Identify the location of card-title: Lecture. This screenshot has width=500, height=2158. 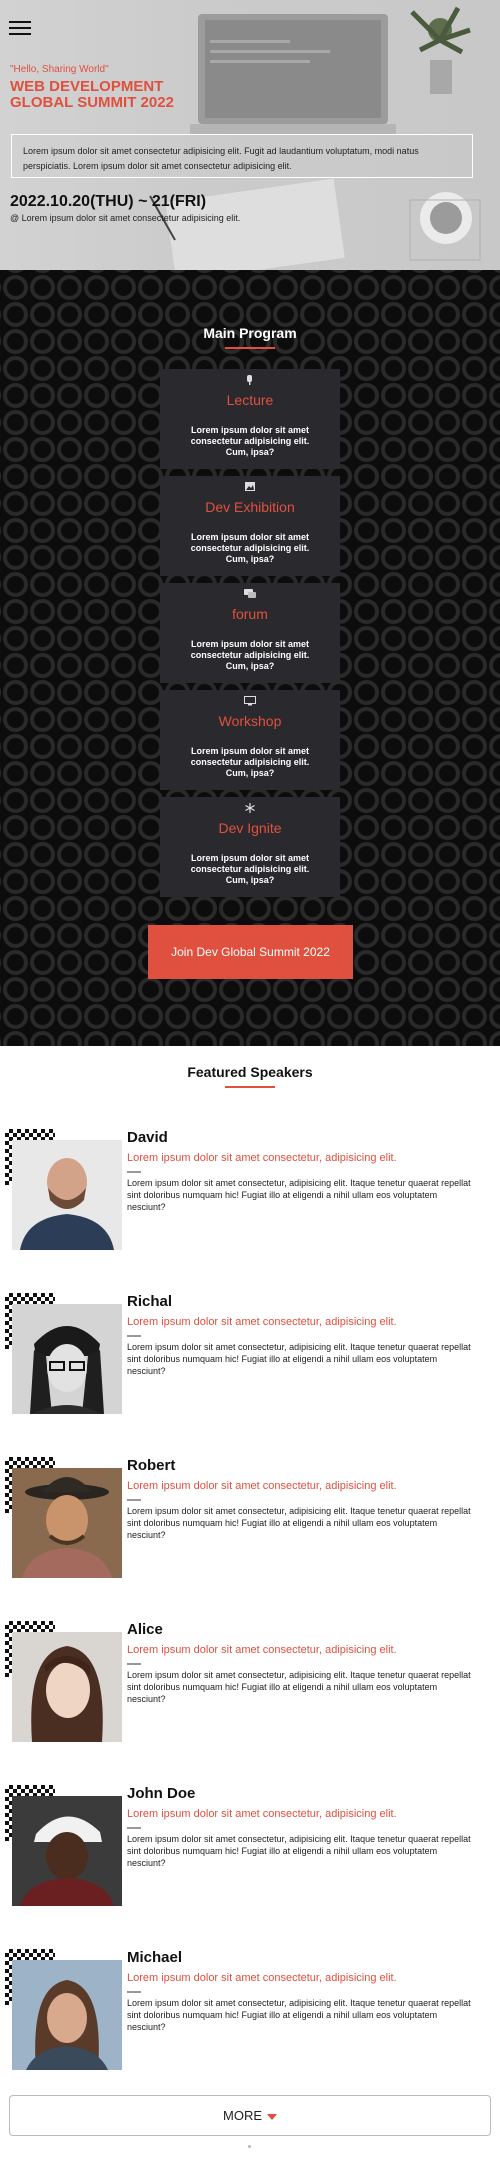
(250, 400).